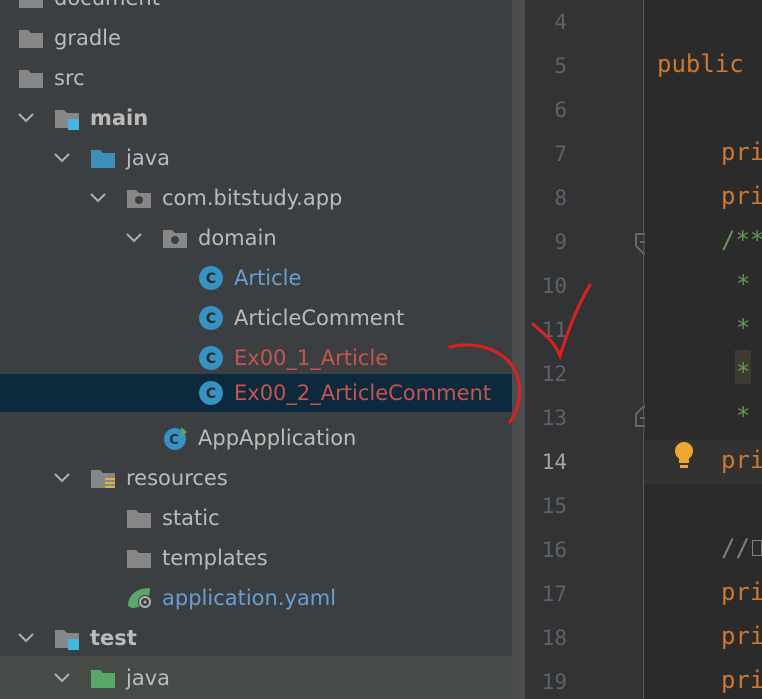  What do you see at coordinates (560, 154) in the screenshot?
I see `line-number: 7` at bounding box center [560, 154].